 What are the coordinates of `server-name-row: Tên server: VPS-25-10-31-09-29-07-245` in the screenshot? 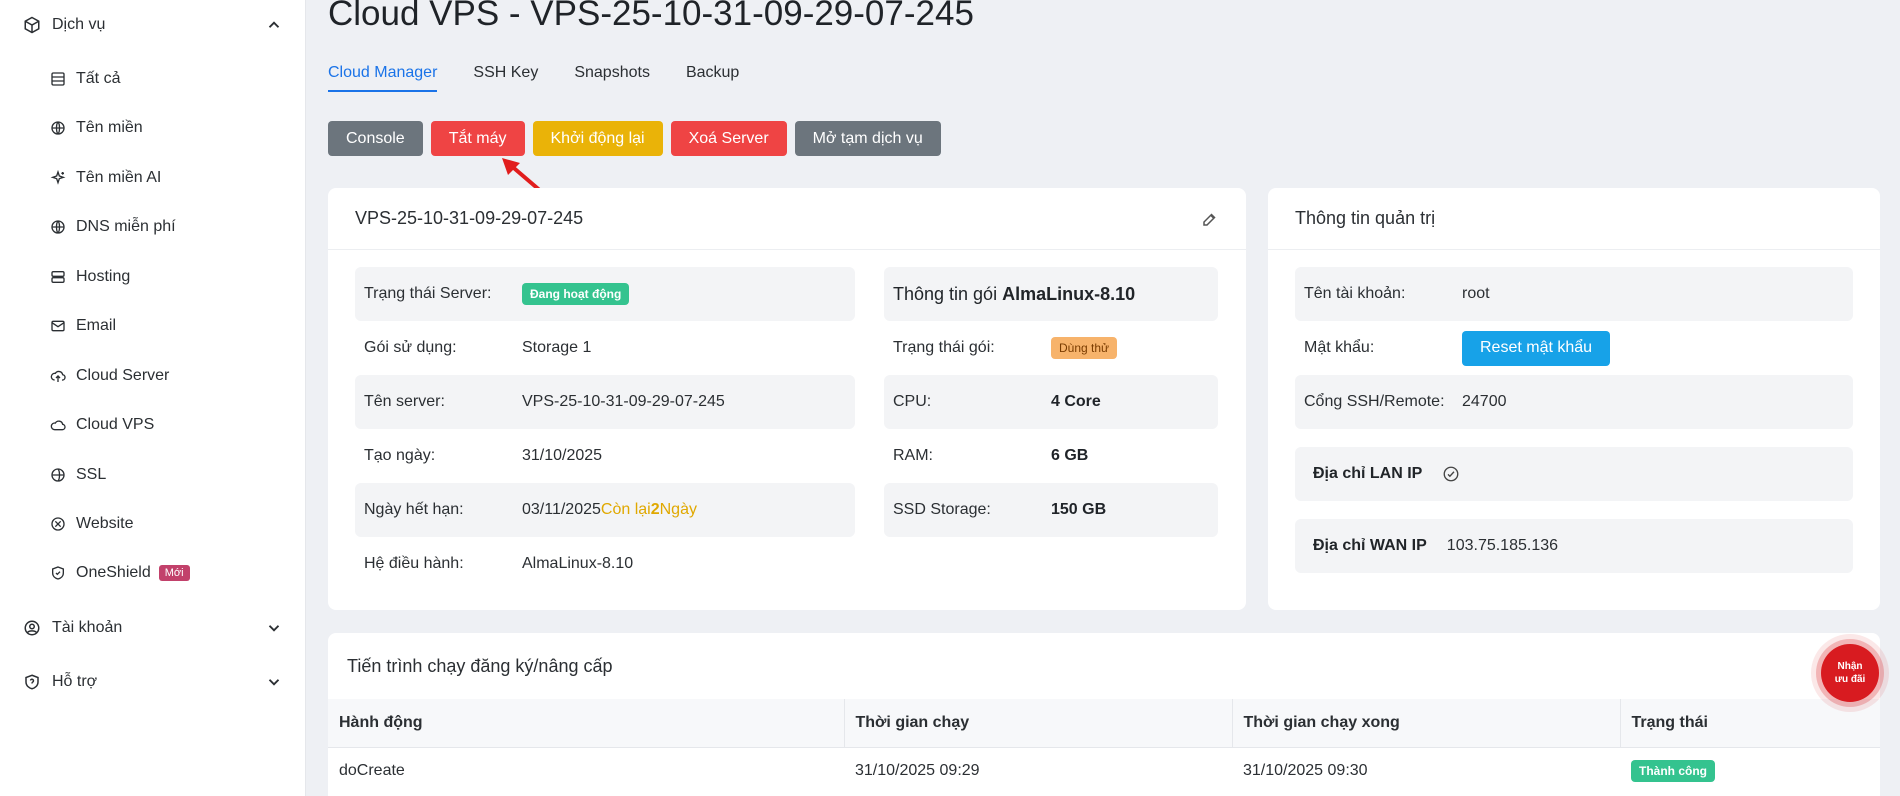 It's located at (605, 402).